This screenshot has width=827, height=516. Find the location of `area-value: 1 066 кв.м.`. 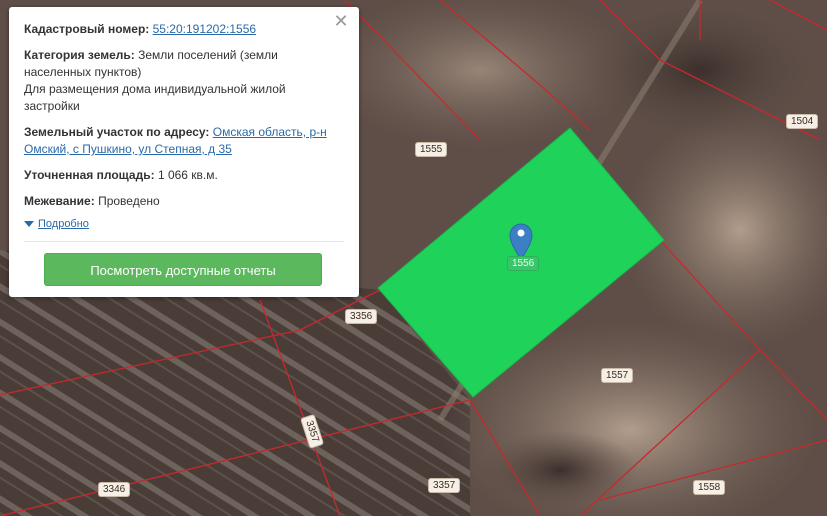

area-value: 1 066 кв.м. is located at coordinates (187, 175).